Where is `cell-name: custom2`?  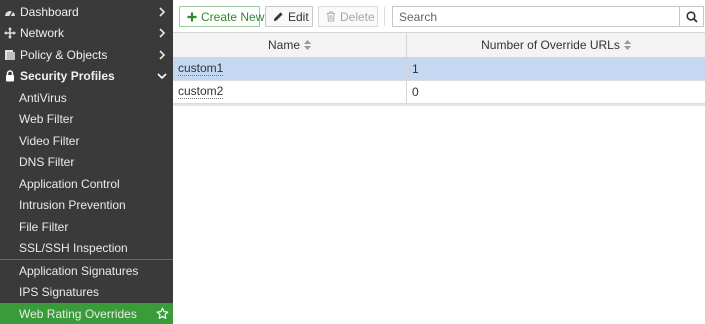
cell-name: custom2 is located at coordinates (290, 92).